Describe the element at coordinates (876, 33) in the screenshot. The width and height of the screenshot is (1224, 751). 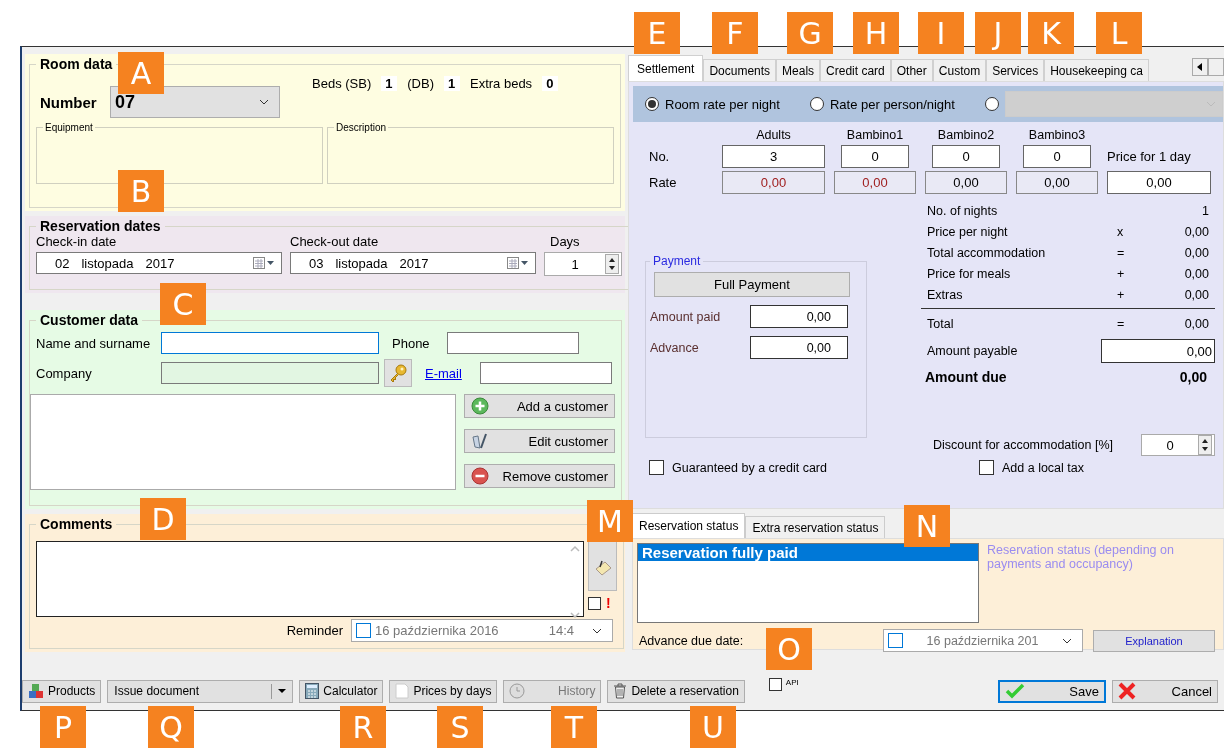
I see `callout-label: H` at that location.